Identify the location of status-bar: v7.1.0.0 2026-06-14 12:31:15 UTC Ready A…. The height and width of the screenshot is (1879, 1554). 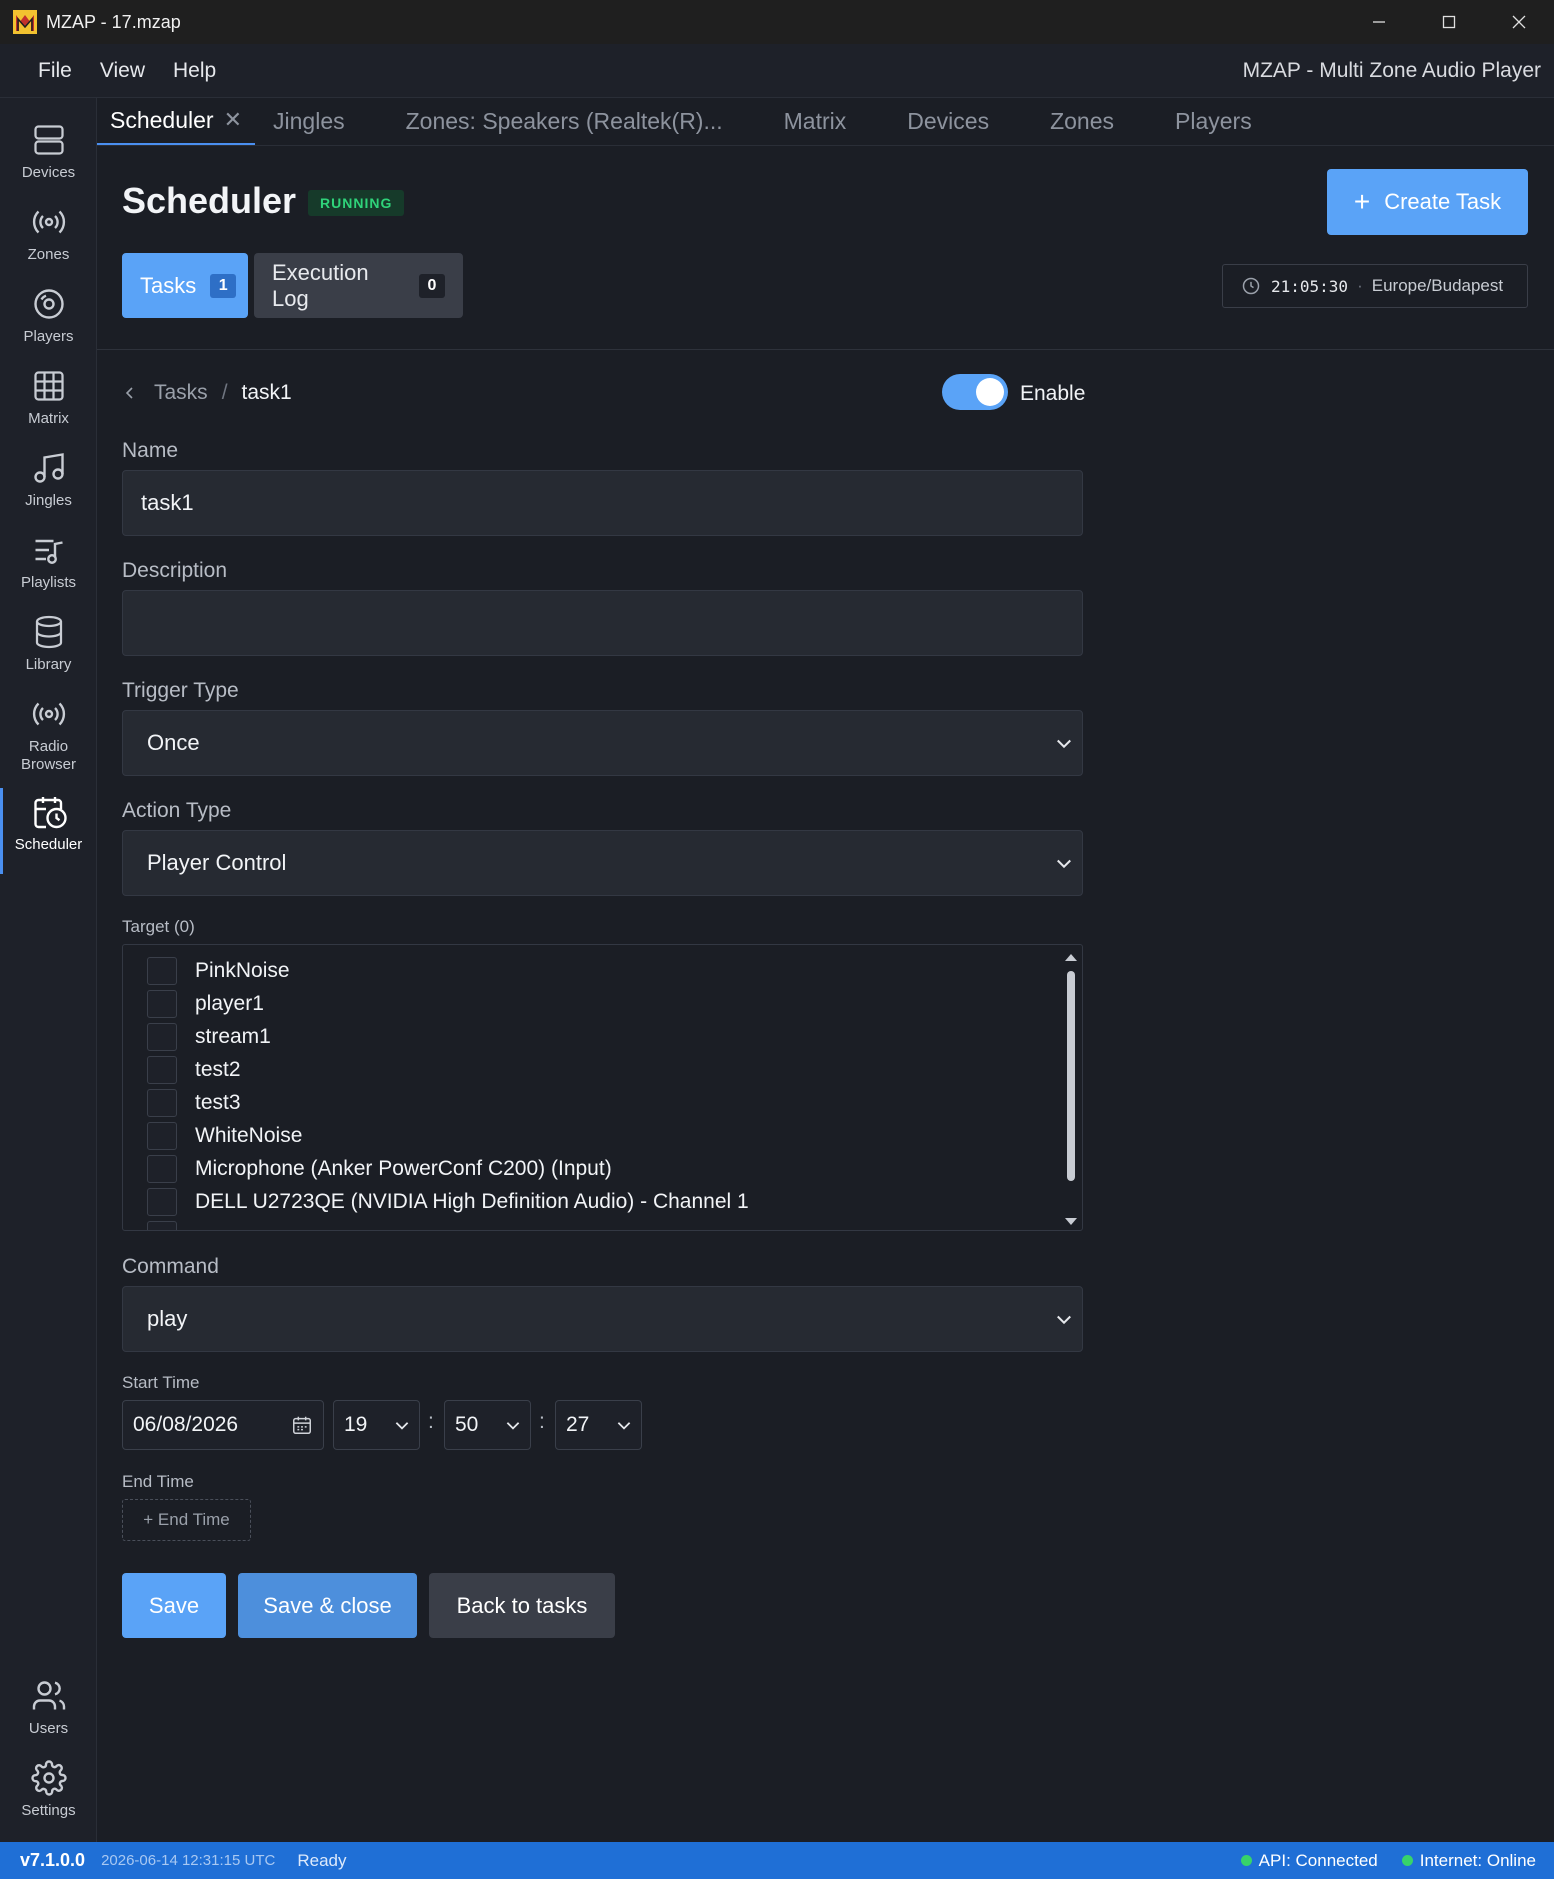
(777, 1860).